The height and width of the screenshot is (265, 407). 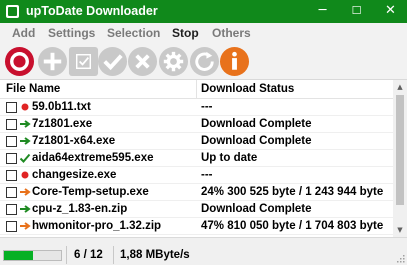 What do you see at coordinates (400, 87) in the screenshot?
I see `scroll-up-icon: ▲` at bounding box center [400, 87].